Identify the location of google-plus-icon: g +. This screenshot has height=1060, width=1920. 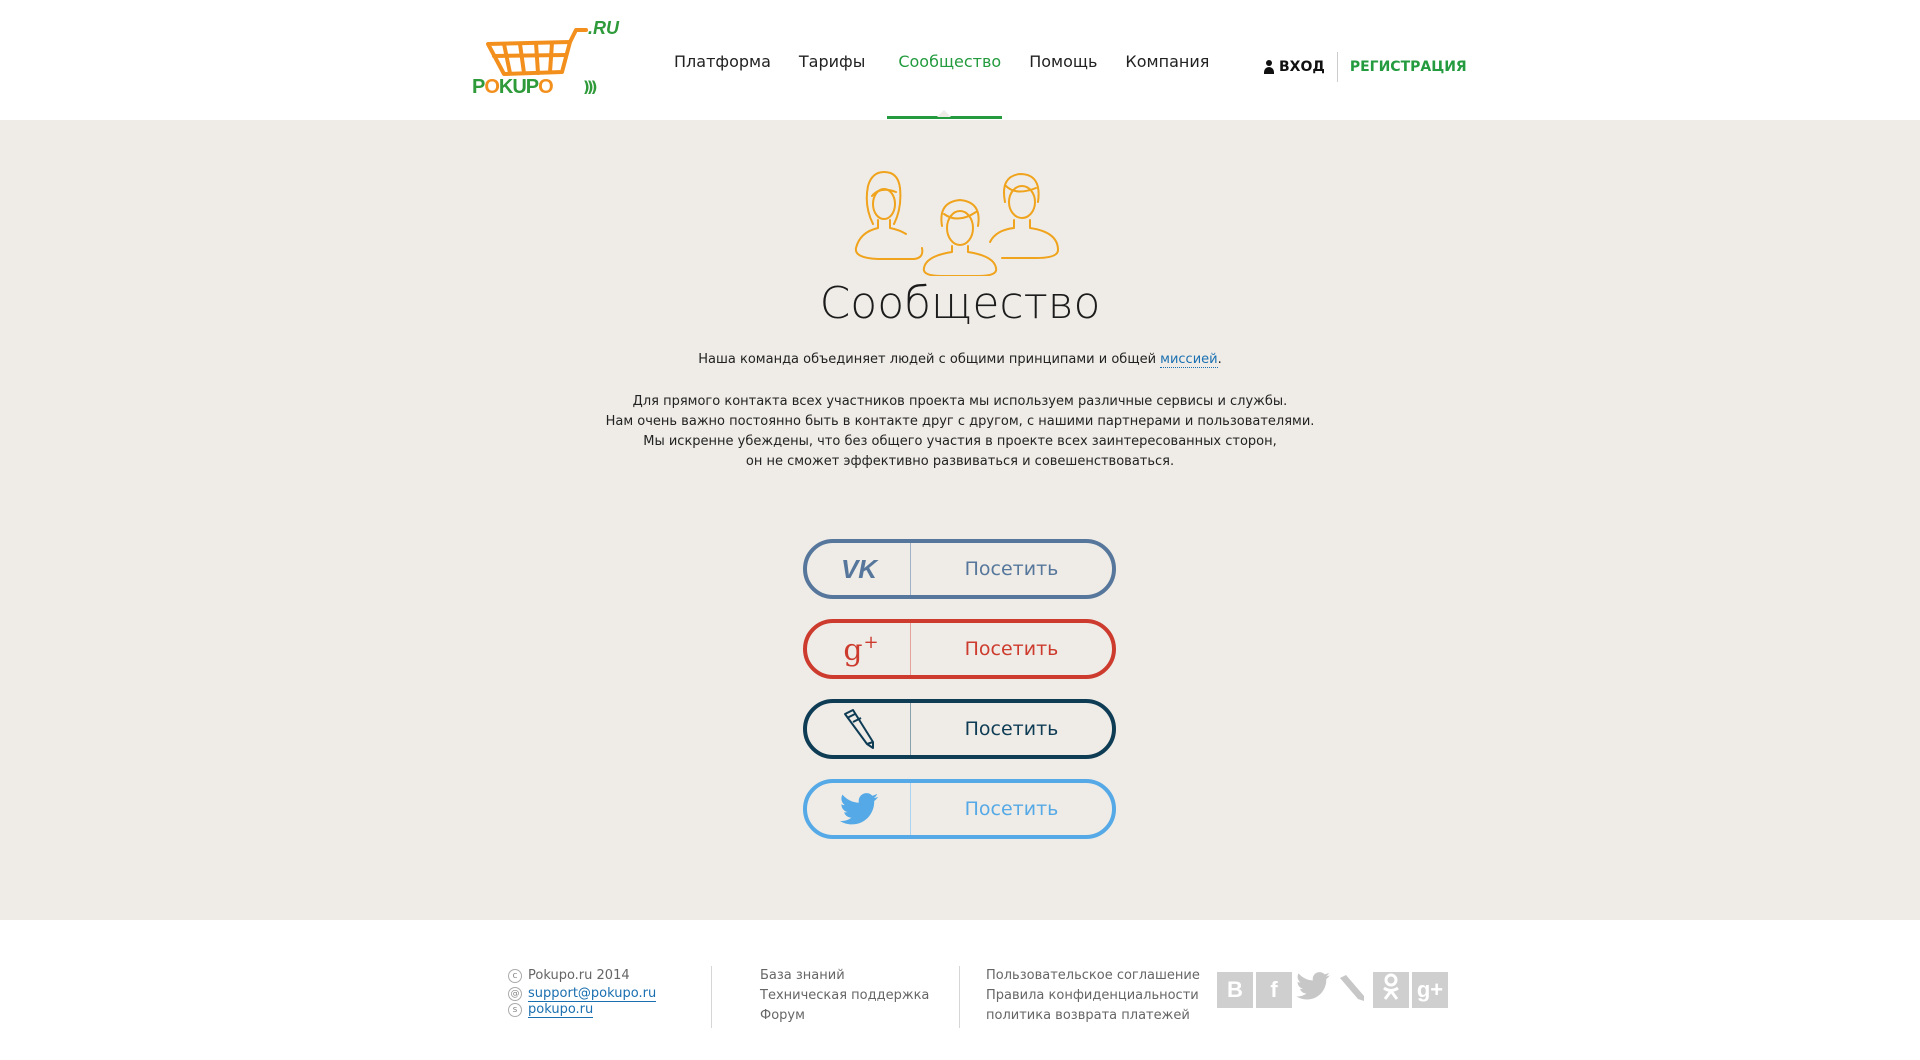
(860, 649).